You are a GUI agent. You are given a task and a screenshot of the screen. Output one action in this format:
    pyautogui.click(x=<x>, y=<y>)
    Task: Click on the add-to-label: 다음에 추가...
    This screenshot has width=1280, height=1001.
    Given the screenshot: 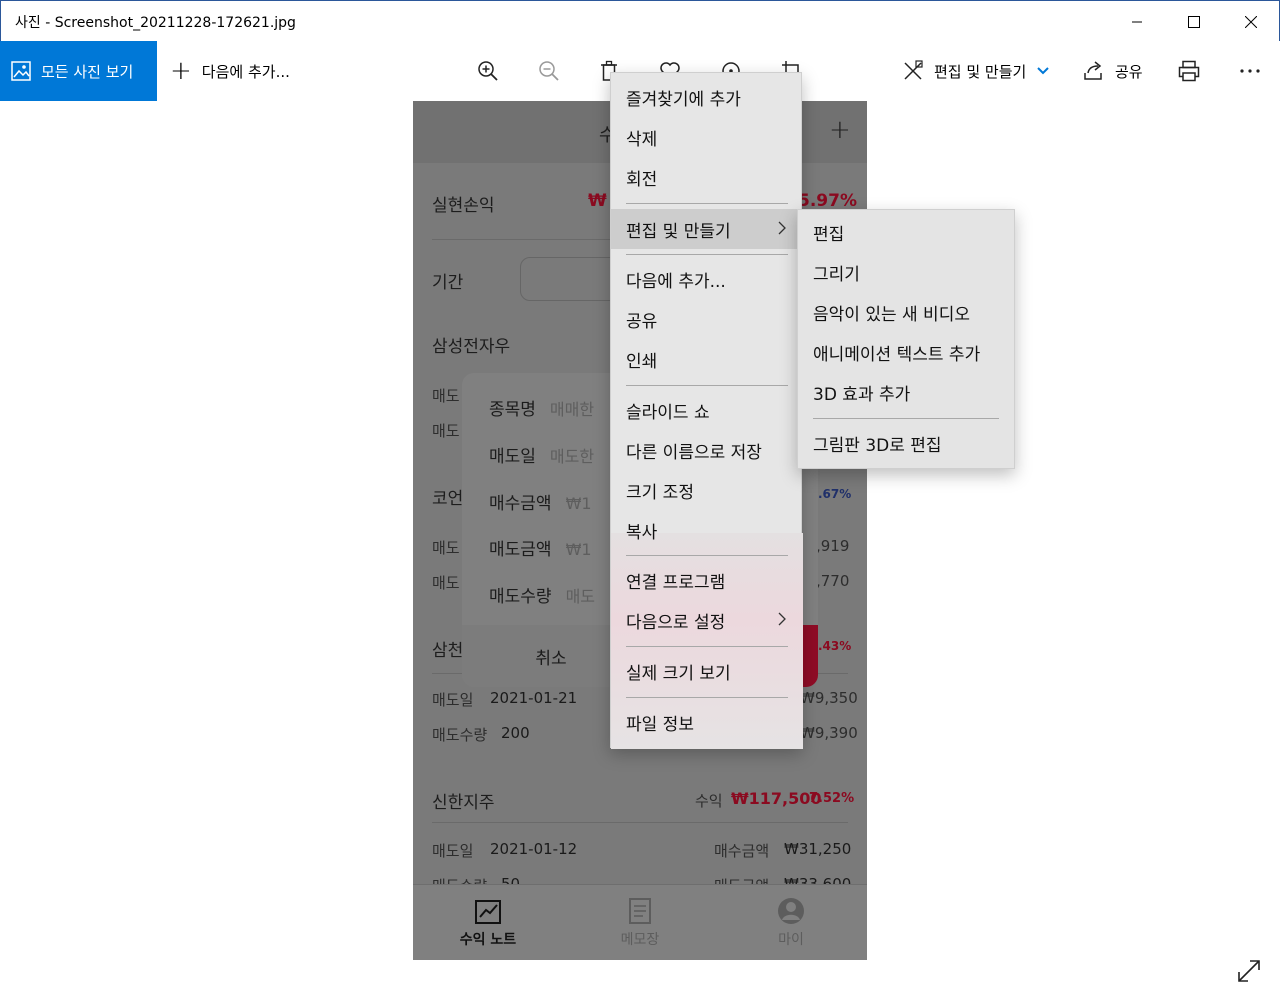 What is the action you would take?
    pyautogui.click(x=245, y=71)
    